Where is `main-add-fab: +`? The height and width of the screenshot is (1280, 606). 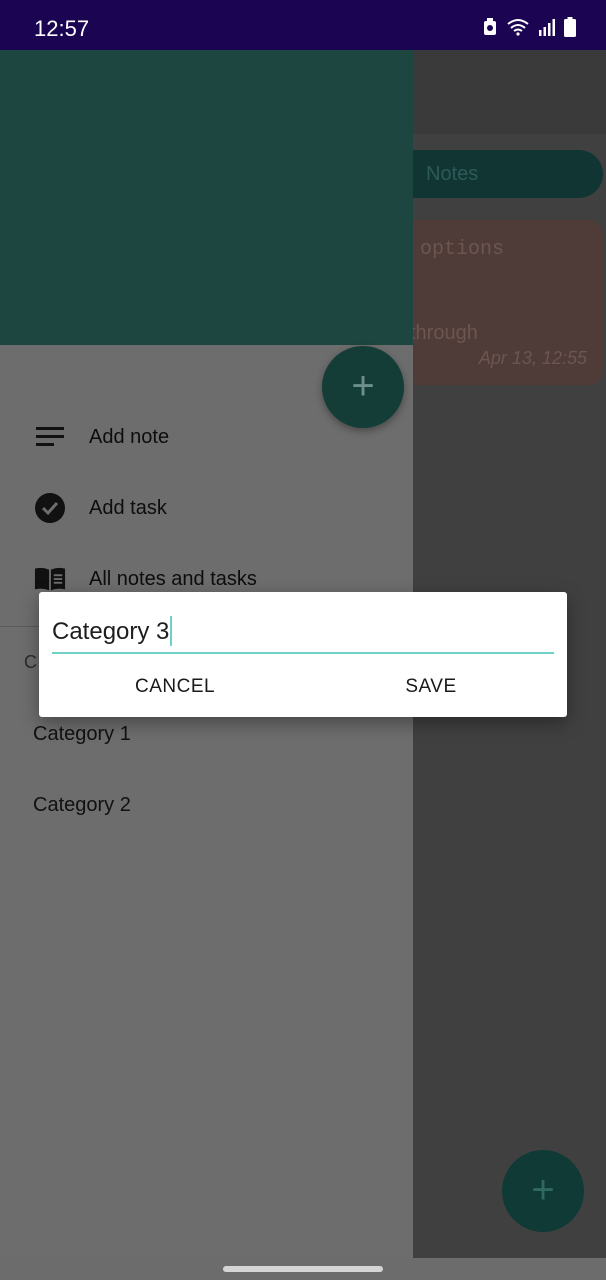
main-add-fab: + is located at coordinates (543, 1191).